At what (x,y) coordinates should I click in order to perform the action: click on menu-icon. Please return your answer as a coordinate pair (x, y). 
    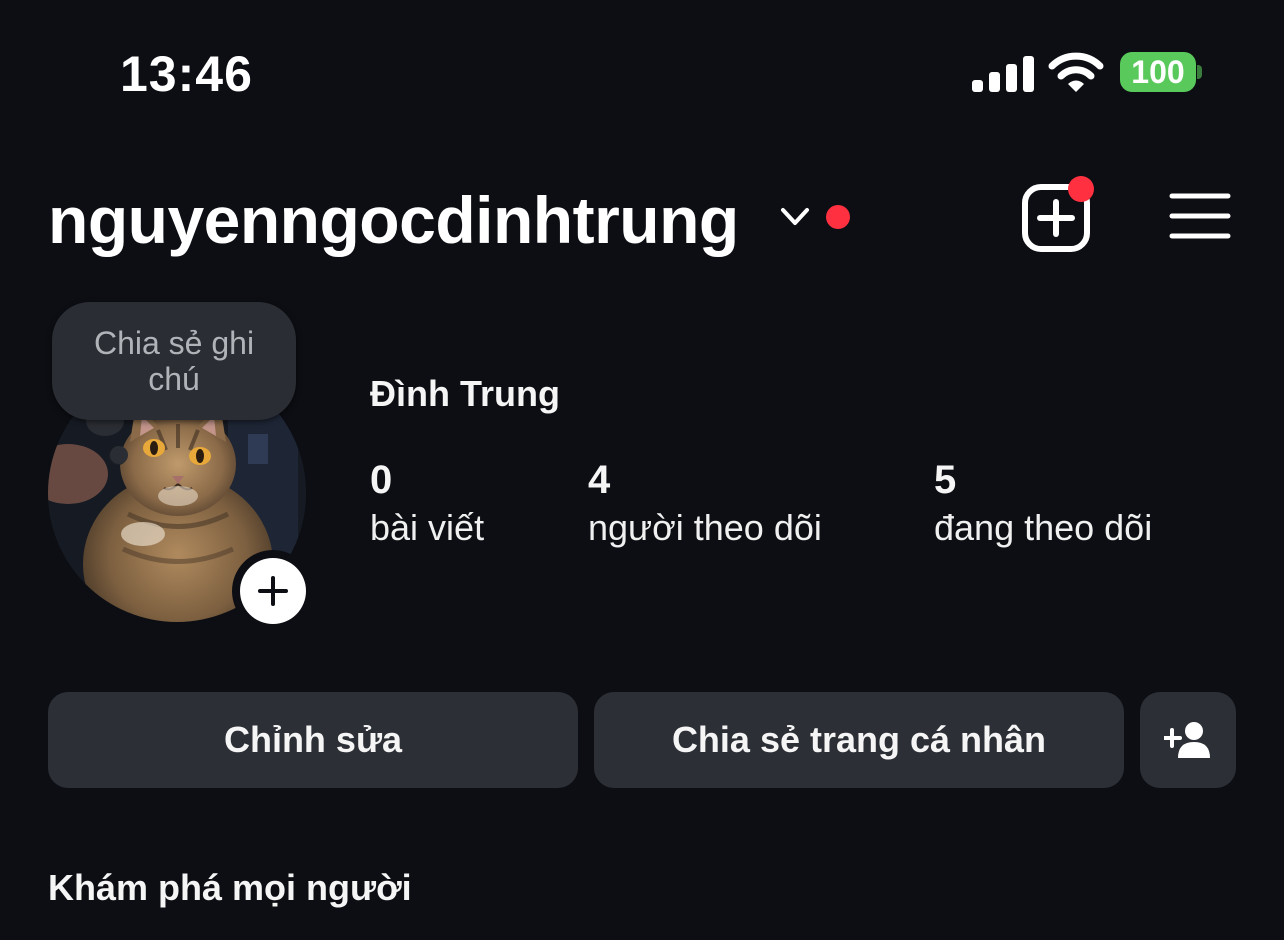
    Looking at the image, I should click on (1200, 216).